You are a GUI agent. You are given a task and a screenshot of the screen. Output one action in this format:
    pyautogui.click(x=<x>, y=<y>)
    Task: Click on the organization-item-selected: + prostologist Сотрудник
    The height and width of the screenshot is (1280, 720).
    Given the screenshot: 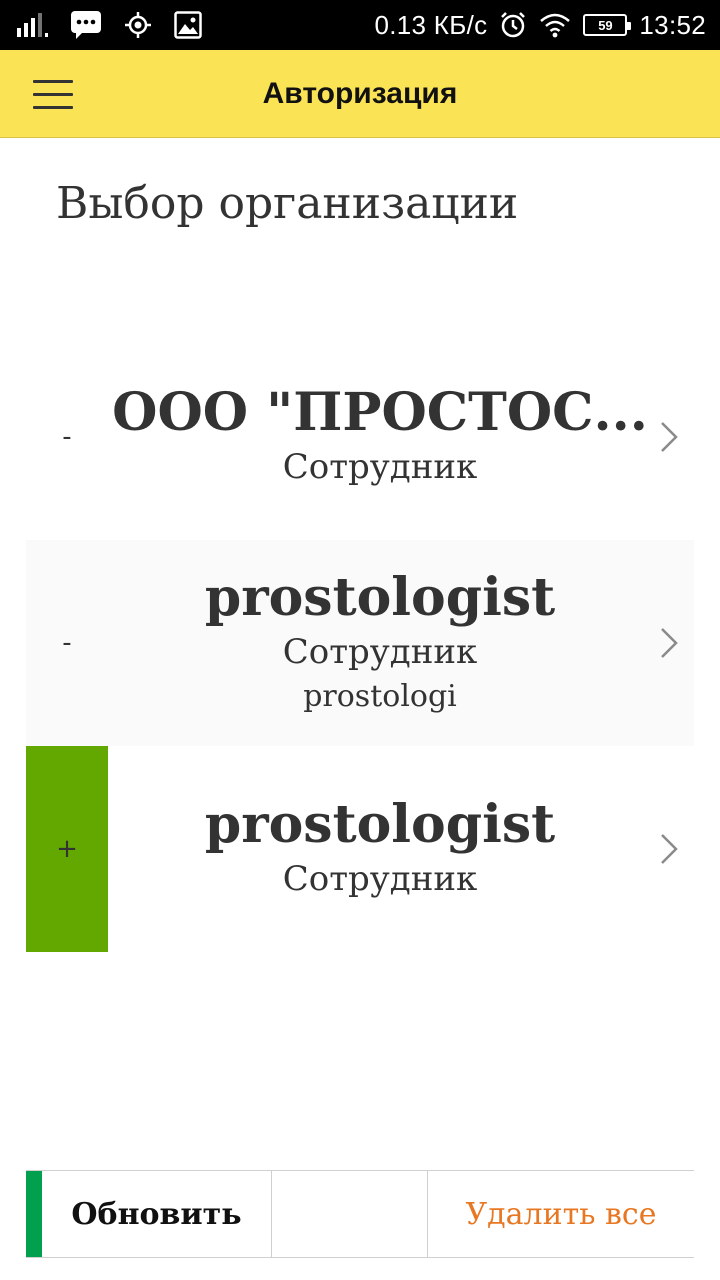 What is the action you would take?
    pyautogui.click(x=360, y=849)
    